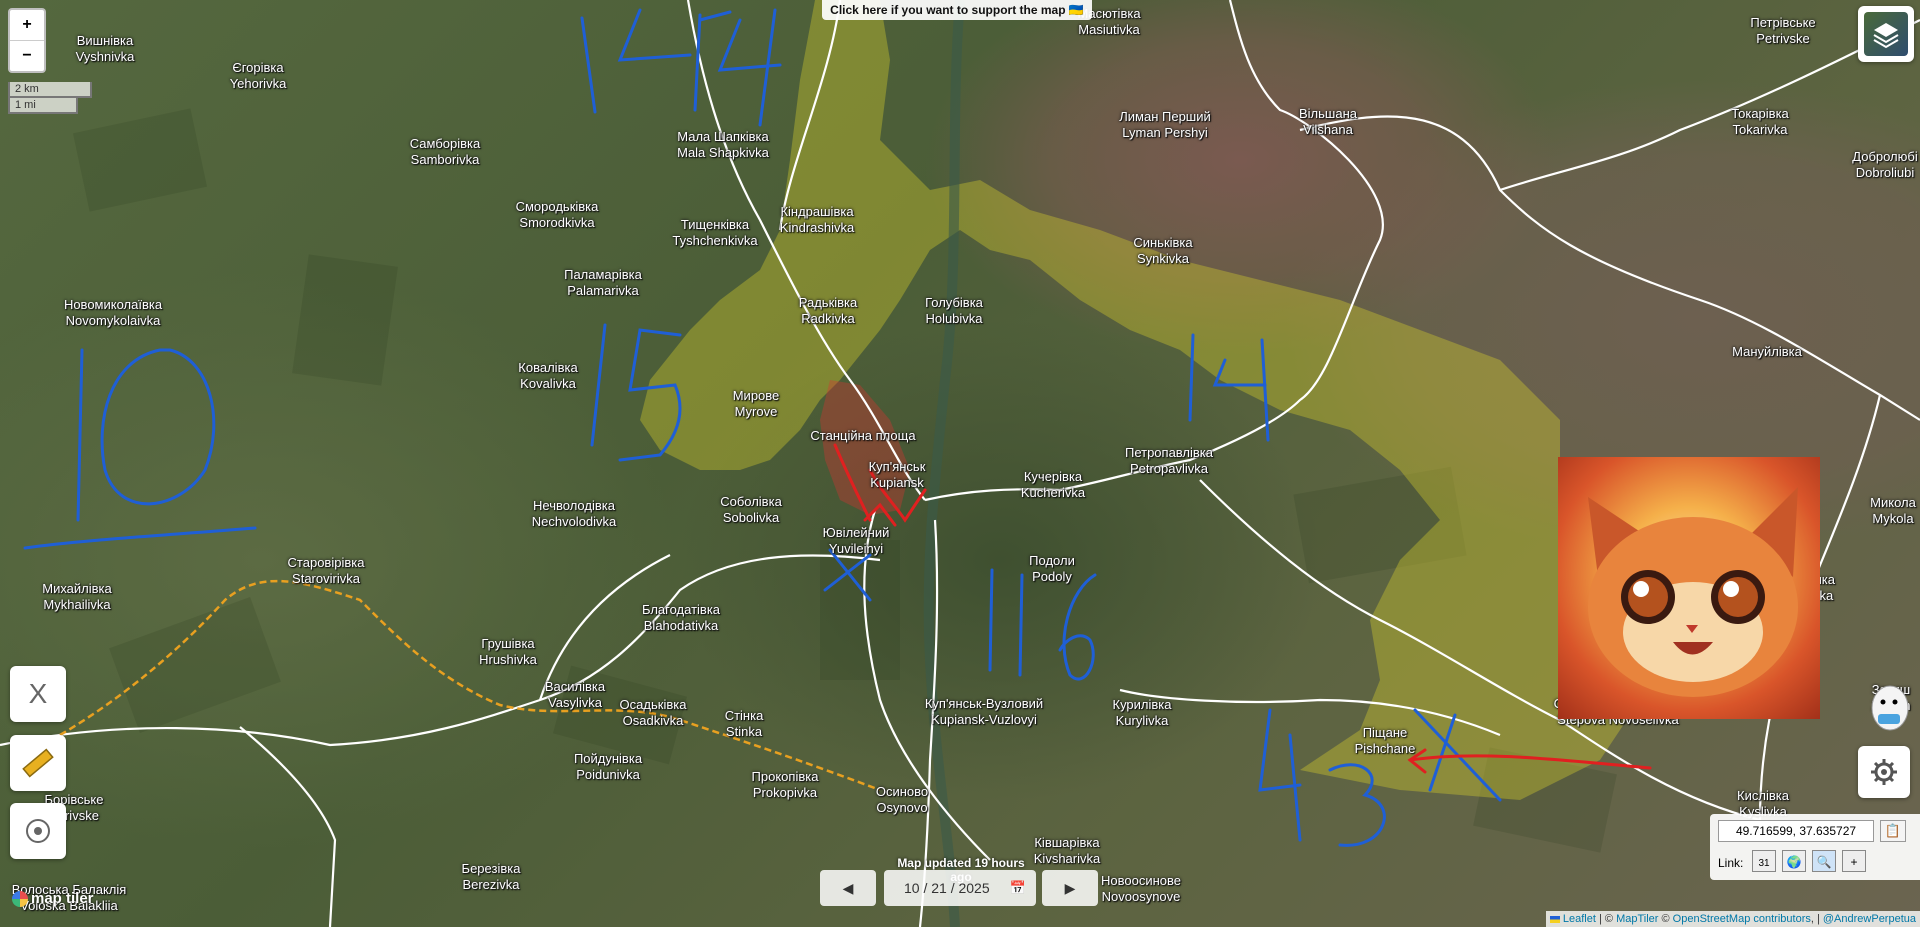 The height and width of the screenshot is (927, 1920). I want to click on river, so click(944, 463).